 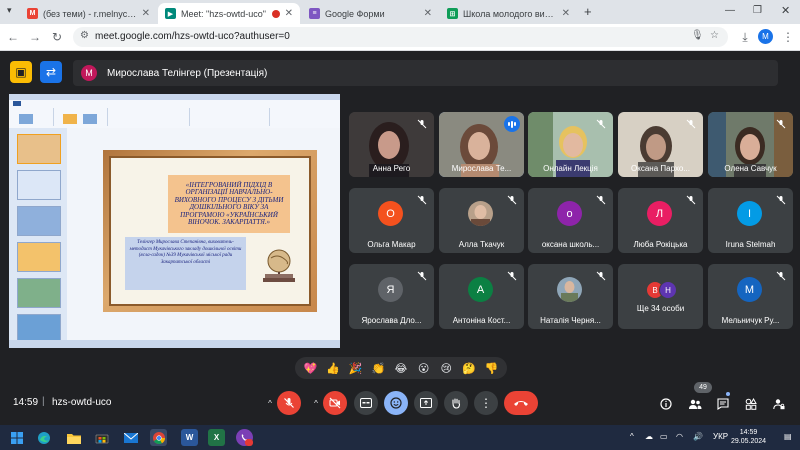 I want to click on audio-options-chevron-icon: ^, so click(x=270, y=403).